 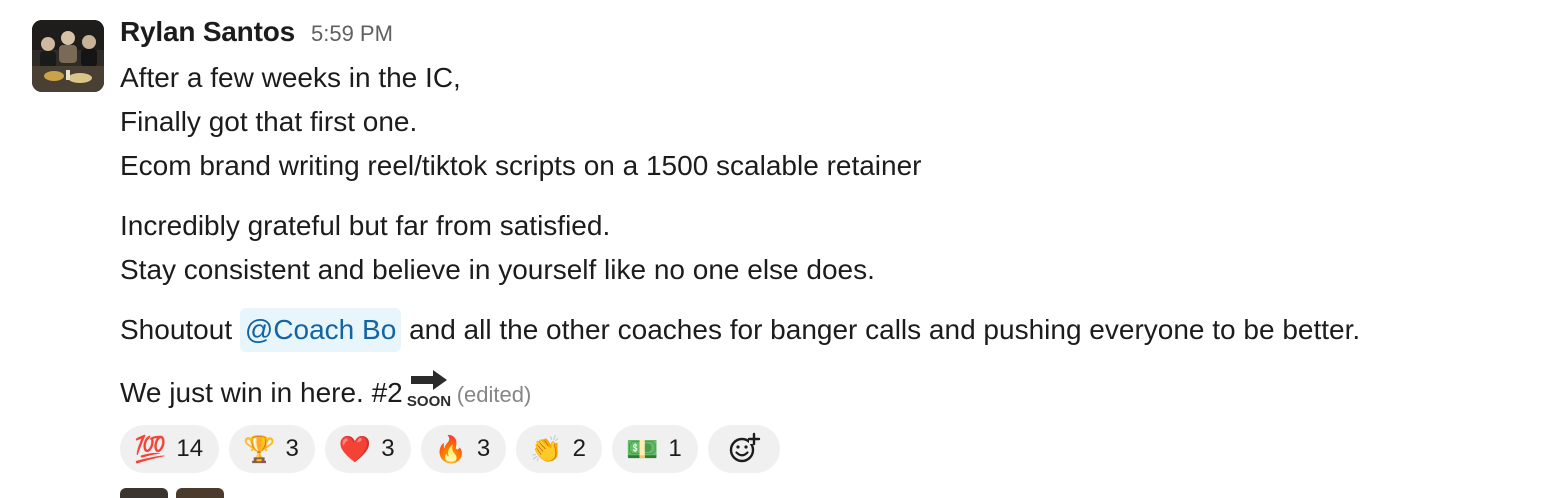 What do you see at coordinates (546, 449) in the screenshot?
I see `clapping-hands-icon: 👏` at bounding box center [546, 449].